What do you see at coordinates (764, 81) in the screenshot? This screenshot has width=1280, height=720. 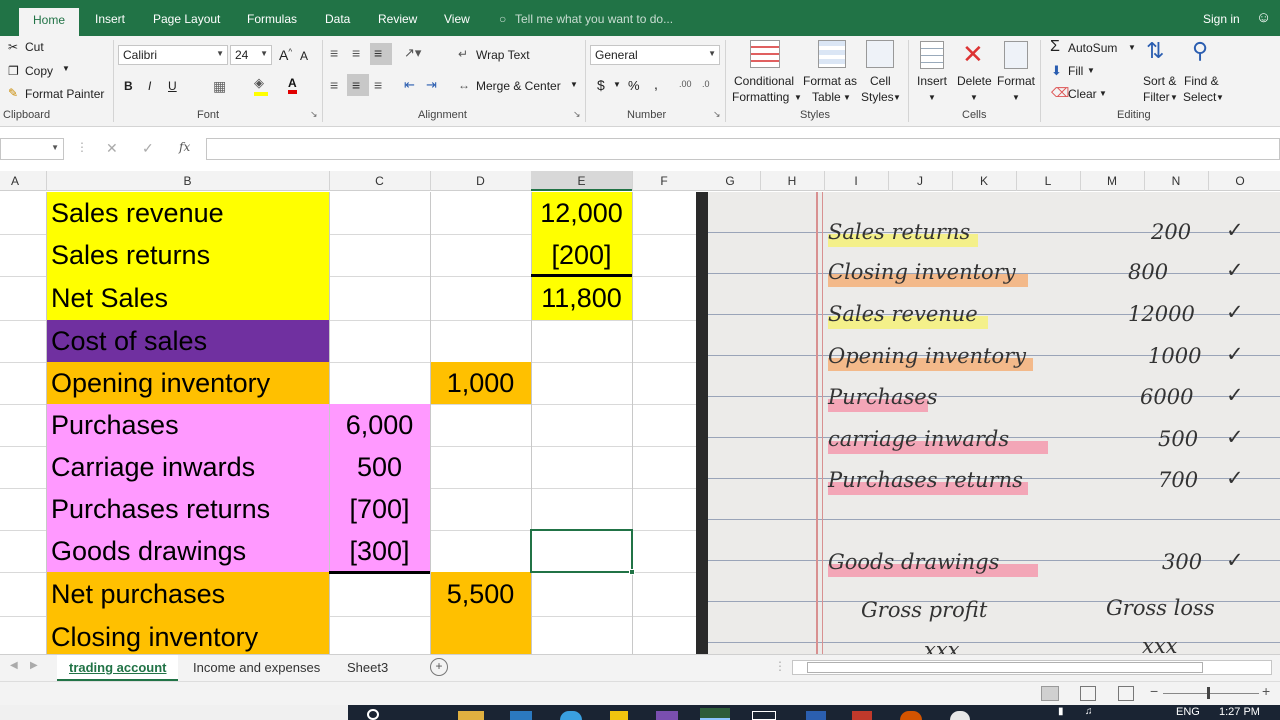 I see `conditional-formatting-label-1: Conditional` at bounding box center [764, 81].